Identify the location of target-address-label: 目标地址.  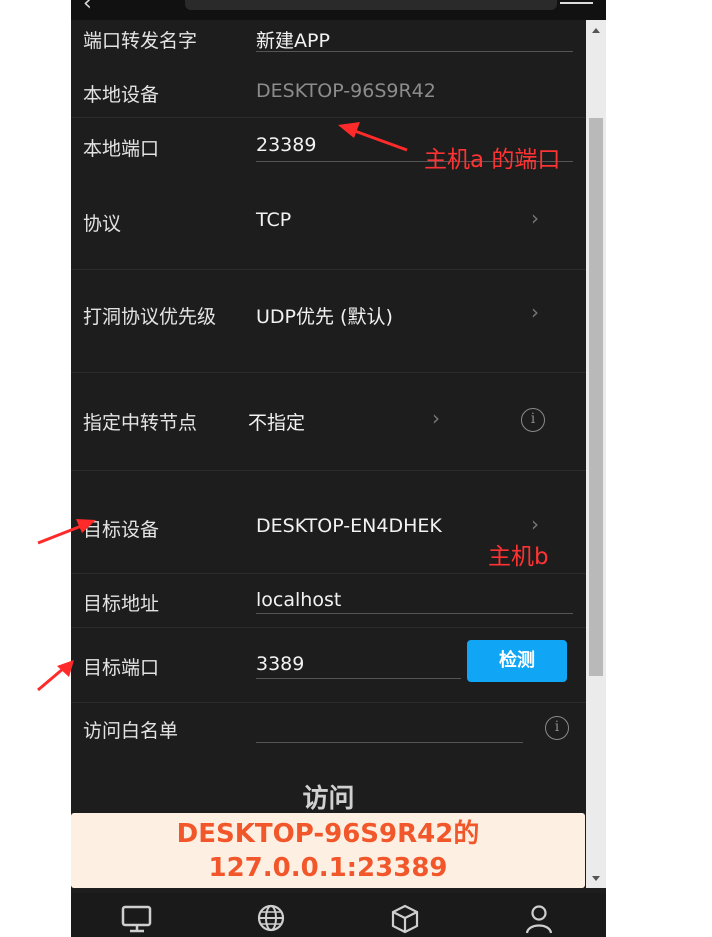
(121, 604).